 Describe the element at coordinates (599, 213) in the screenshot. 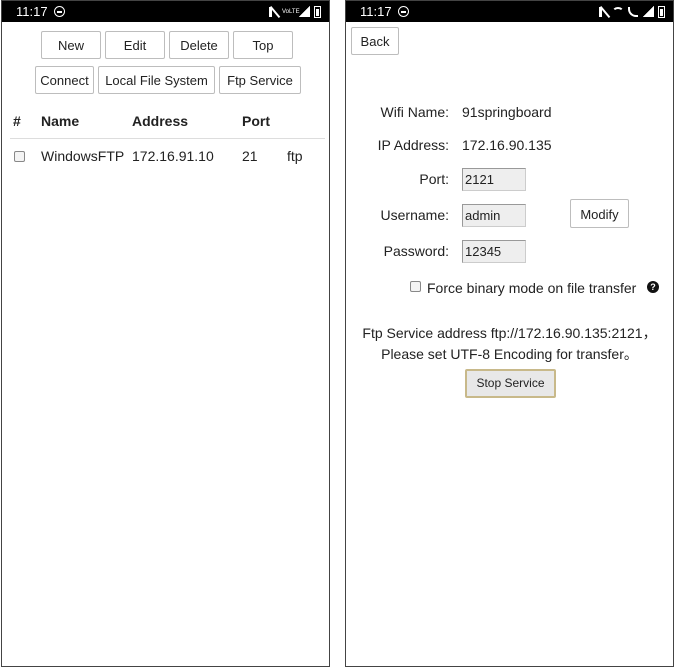

I see `modify-button: Modify` at that location.